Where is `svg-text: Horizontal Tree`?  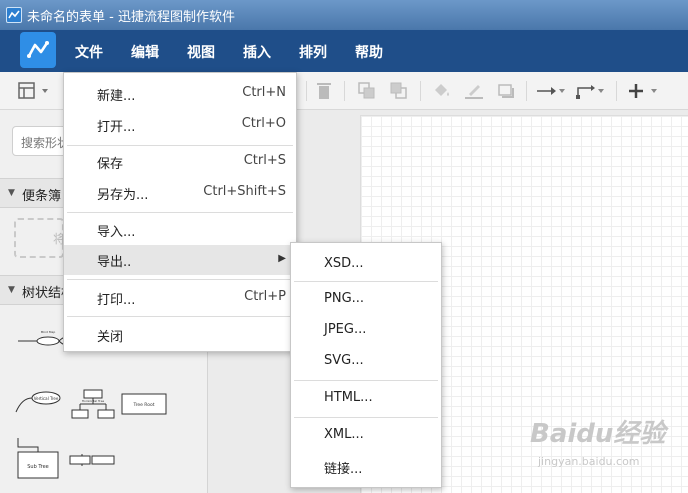 svg-text: Horizontal Tree is located at coordinates (93, 401).